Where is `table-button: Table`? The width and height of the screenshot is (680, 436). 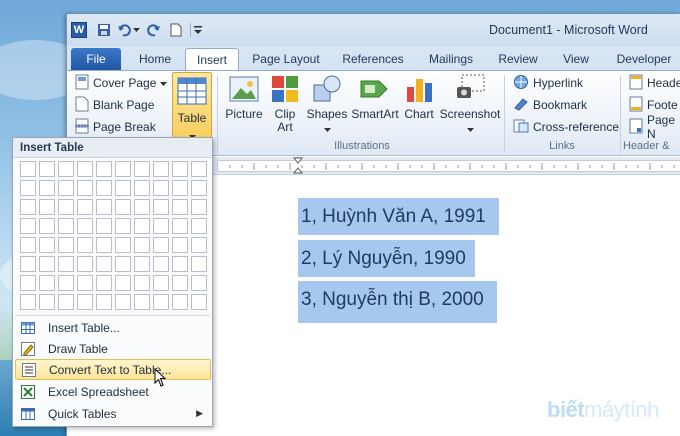 table-button: Table is located at coordinates (192, 105).